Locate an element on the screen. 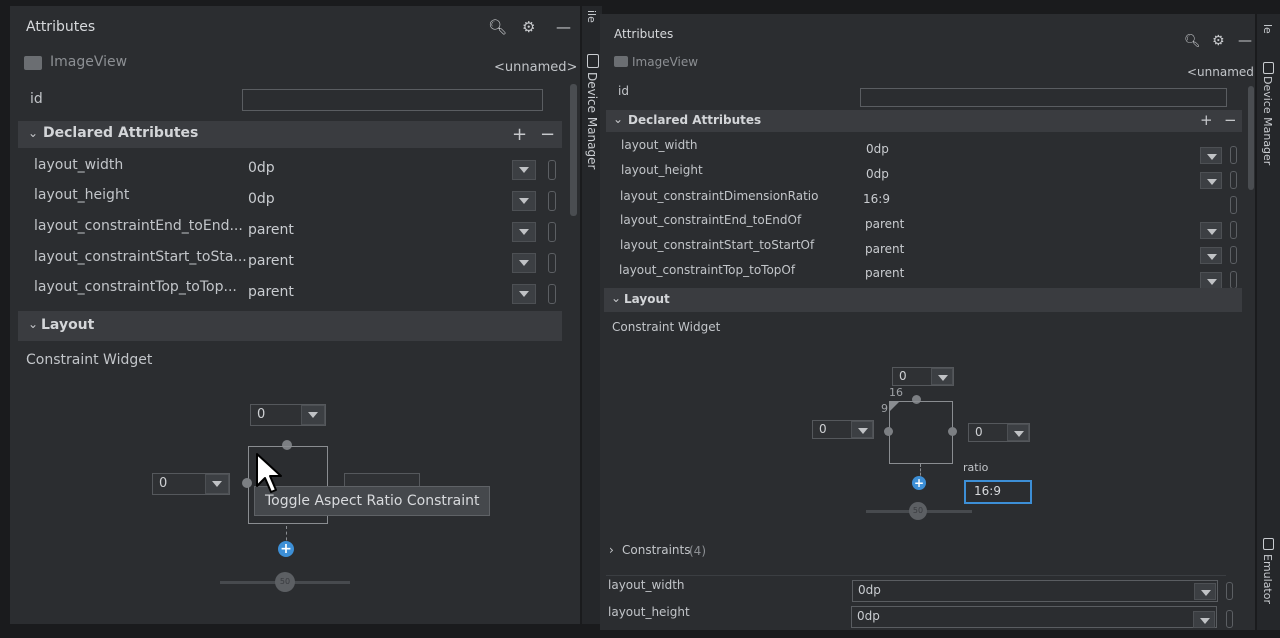 This screenshot has width=1280, height=638. attr-name: layout_constraintStart_toStartOf is located at coordinates (717, 245).